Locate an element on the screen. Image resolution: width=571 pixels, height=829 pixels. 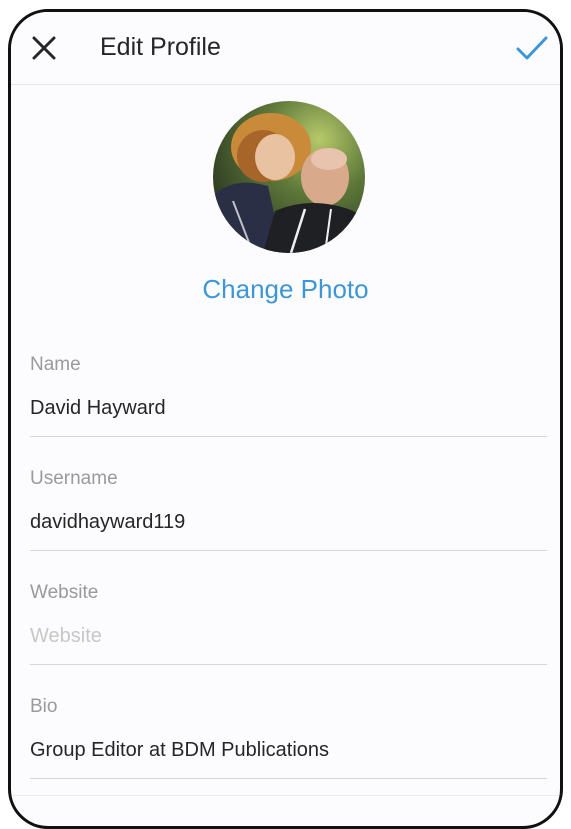
username-input is located at coordinates (288, 522).